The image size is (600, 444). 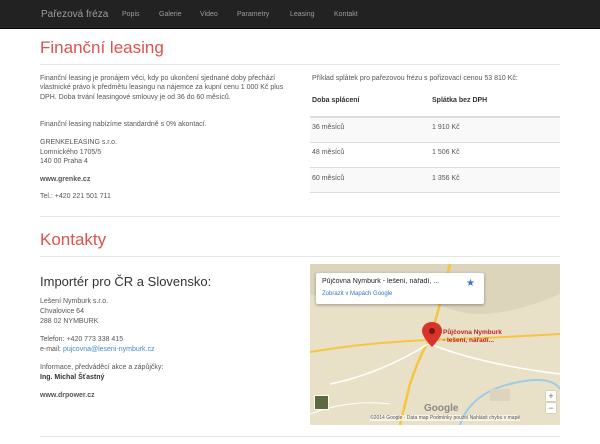 What do you see at coordinates (72, 377) in the screenshot?
I see `handover-person: Ing. Michal Šťastný` at bounding box center [72, 377].